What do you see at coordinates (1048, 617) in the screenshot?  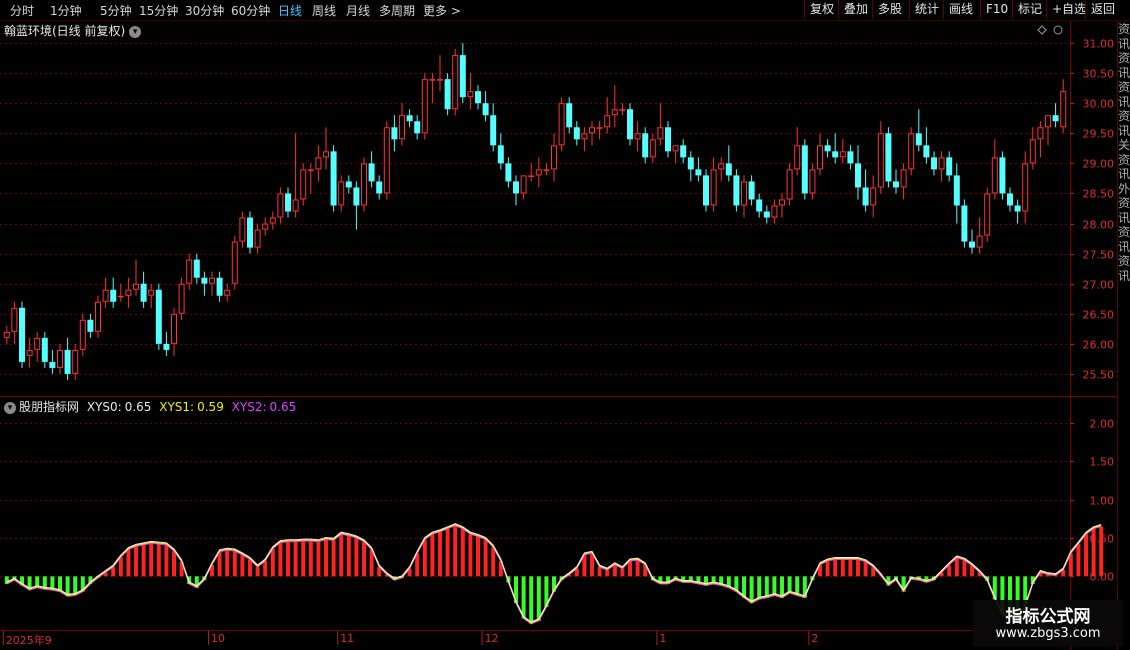 I see `watermark-title: 指标公式网` at bounding box center [1048, 617].